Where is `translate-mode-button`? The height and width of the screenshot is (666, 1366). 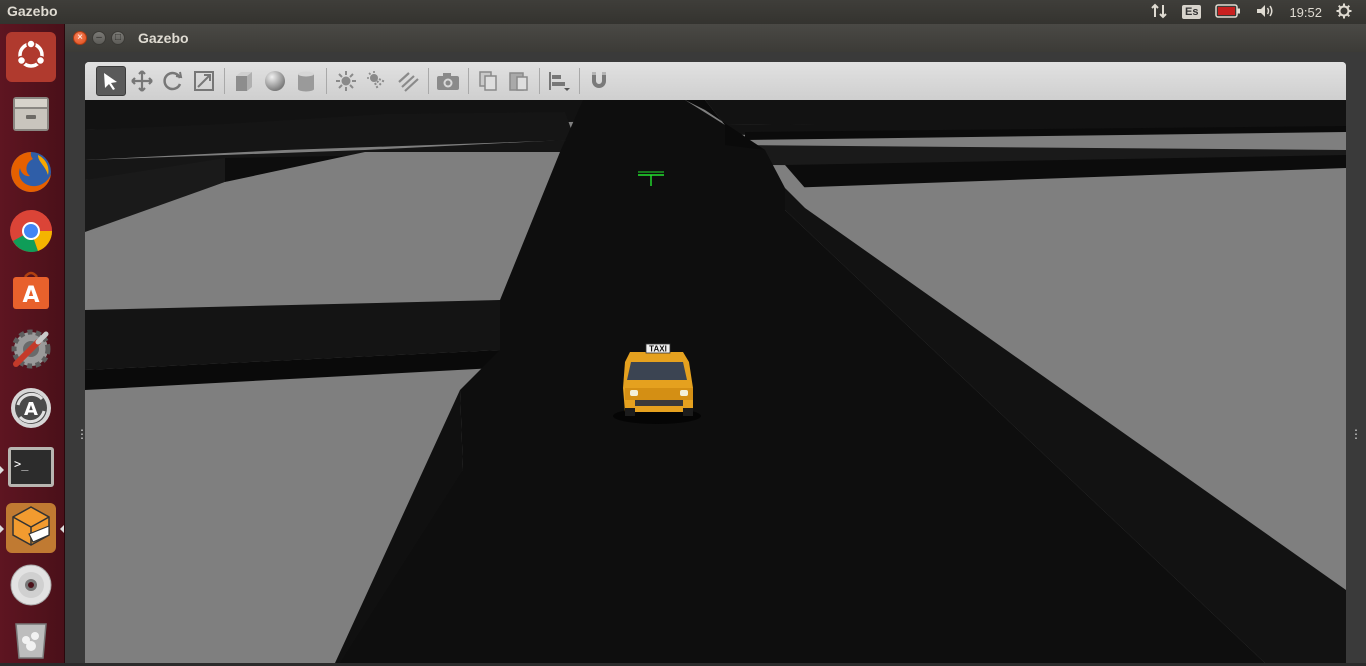
translate-mode-button is located at coordinates (142, 81).